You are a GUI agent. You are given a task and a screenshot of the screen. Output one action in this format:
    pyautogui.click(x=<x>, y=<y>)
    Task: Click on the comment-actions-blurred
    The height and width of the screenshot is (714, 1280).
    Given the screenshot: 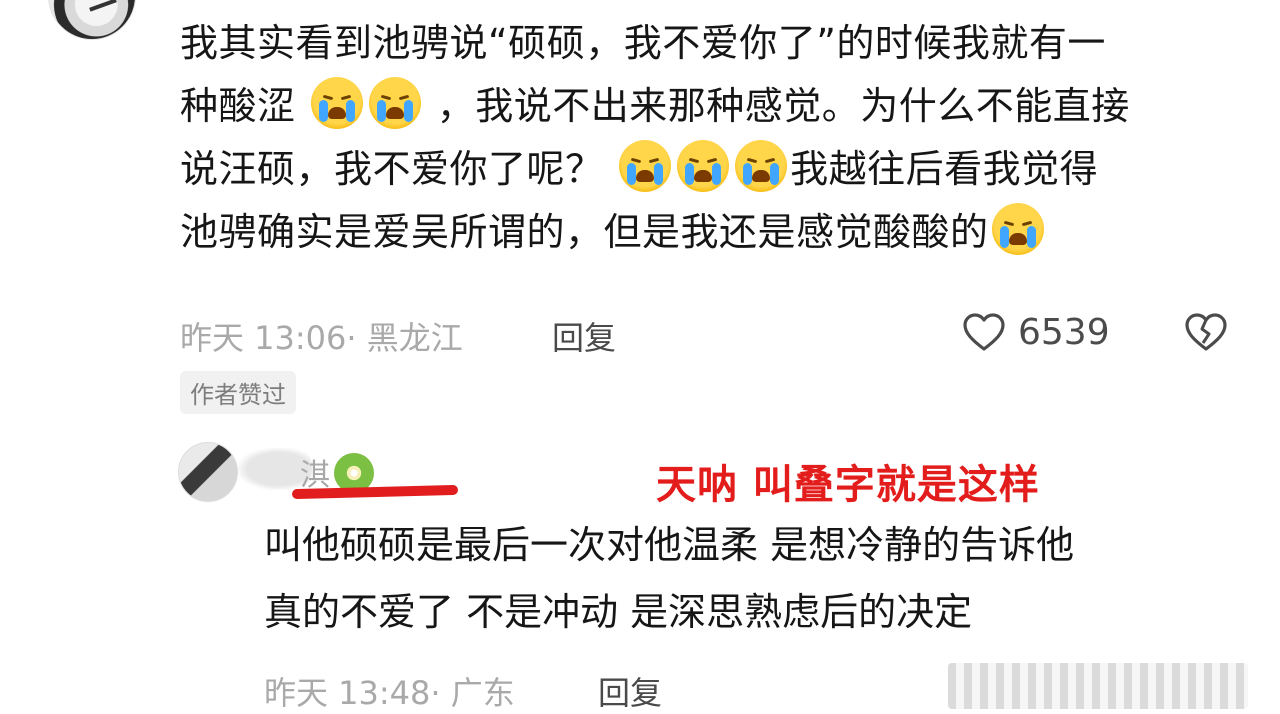 What is the action you would take?
    pyautogui.click(x=1098, y=686)
    